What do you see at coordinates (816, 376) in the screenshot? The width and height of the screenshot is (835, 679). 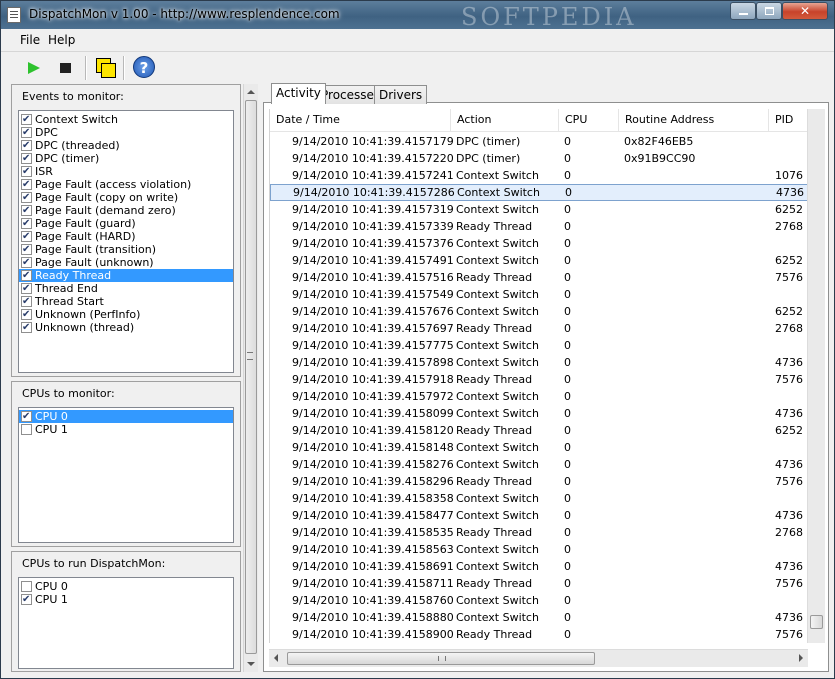 I see `list-vertical-scrollbar` at bounding box center [816, 376].